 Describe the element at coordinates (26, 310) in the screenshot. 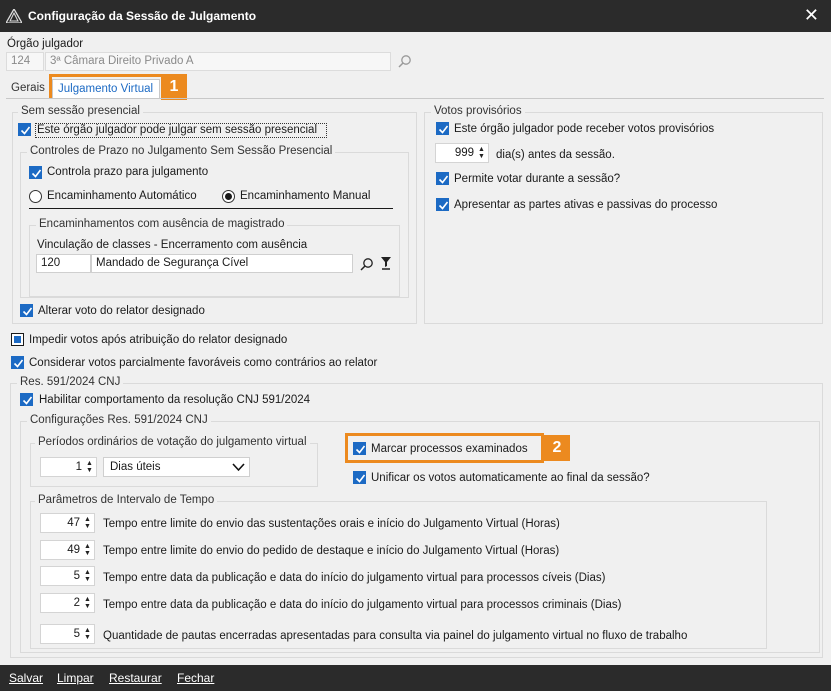

I see `checkbox-alterar-voto` at that location.